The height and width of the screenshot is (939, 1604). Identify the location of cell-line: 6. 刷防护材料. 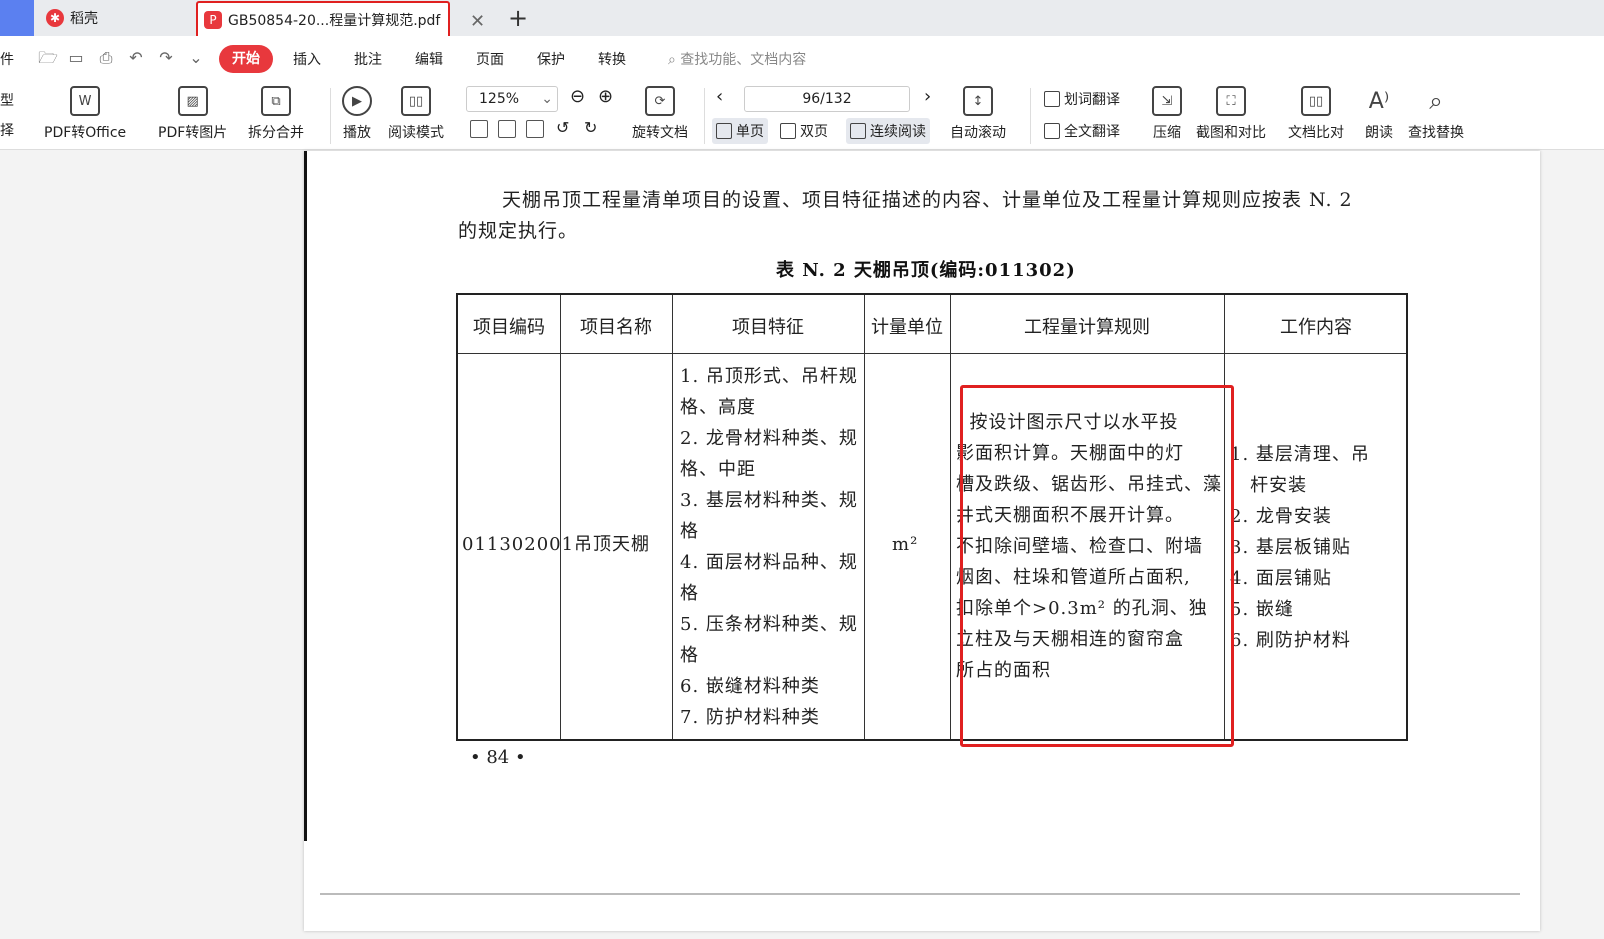
(1290, 640).